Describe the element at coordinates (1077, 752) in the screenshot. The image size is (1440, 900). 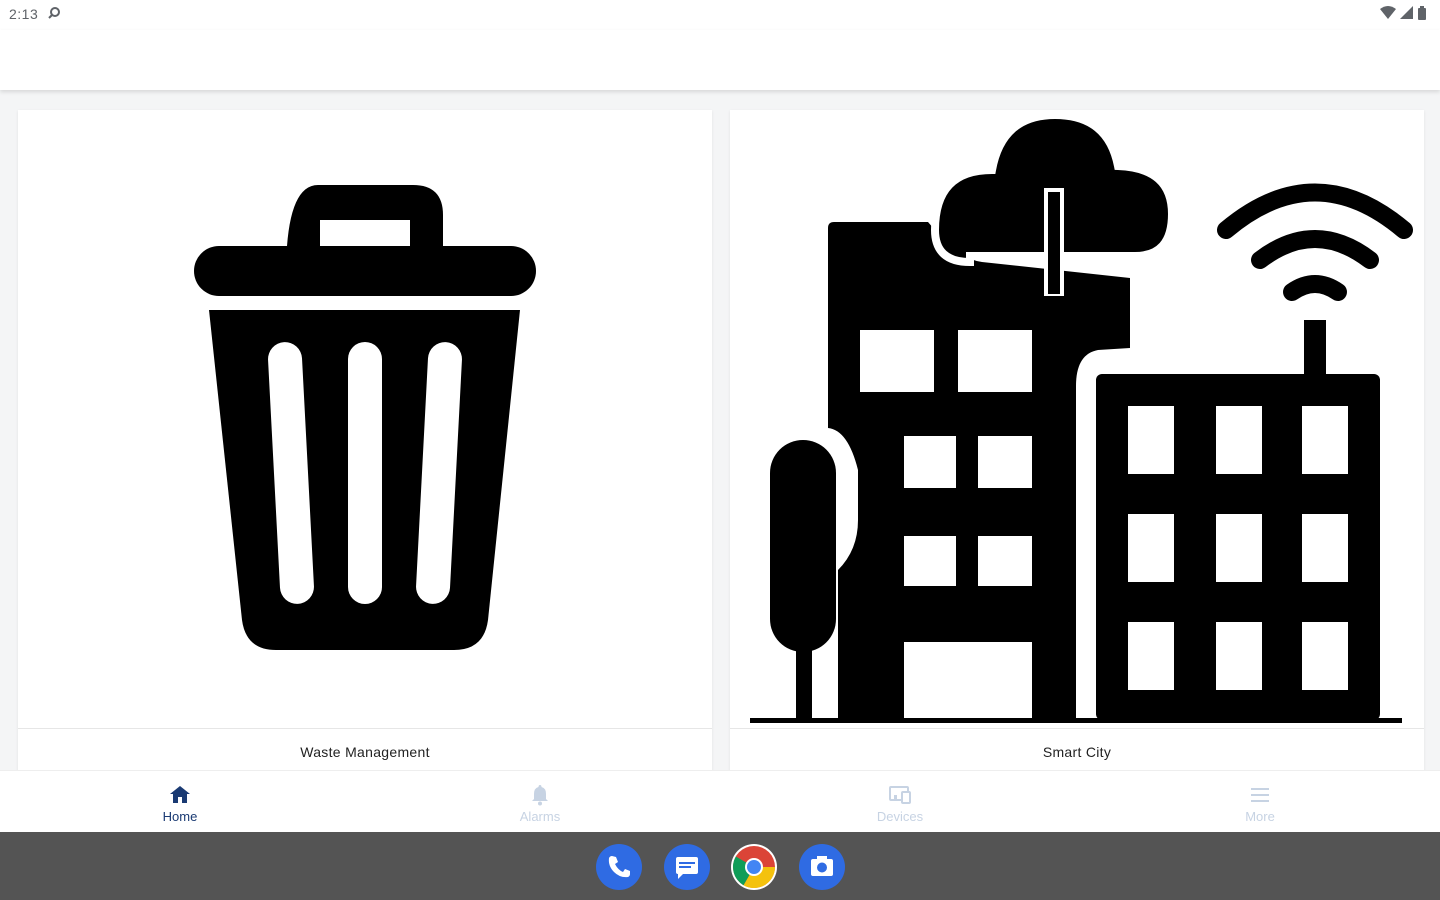
I see `card-label: Smart City` at that location.